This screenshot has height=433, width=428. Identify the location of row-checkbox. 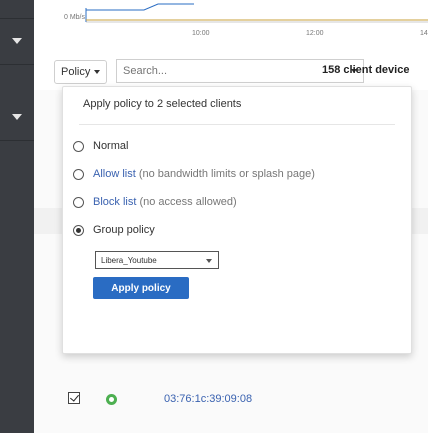
(74, 398).